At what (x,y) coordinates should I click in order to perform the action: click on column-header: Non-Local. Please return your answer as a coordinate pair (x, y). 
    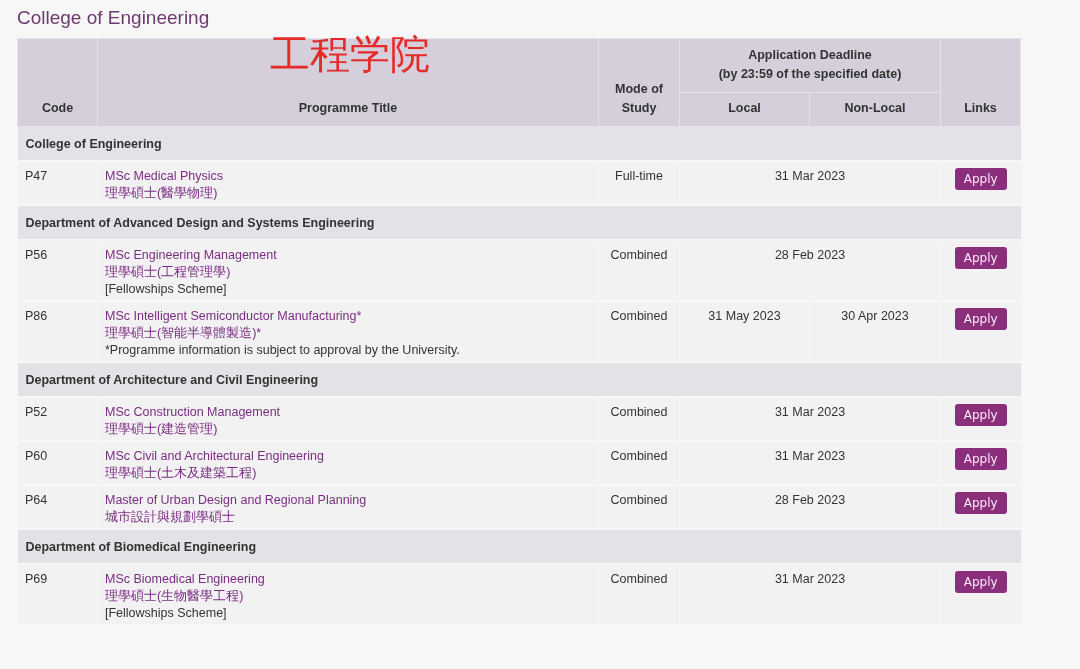
    Looking at the image, I should click on (875, 109).